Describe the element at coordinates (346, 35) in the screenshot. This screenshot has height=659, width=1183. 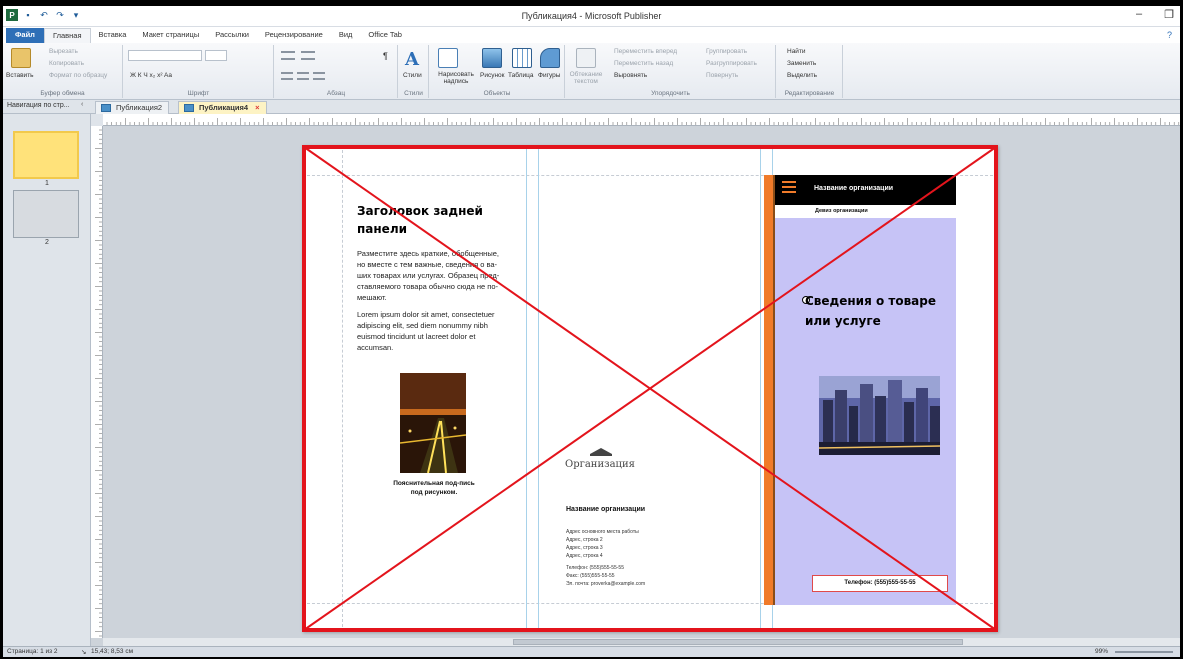
I see `tab-view: Вид` at that location.